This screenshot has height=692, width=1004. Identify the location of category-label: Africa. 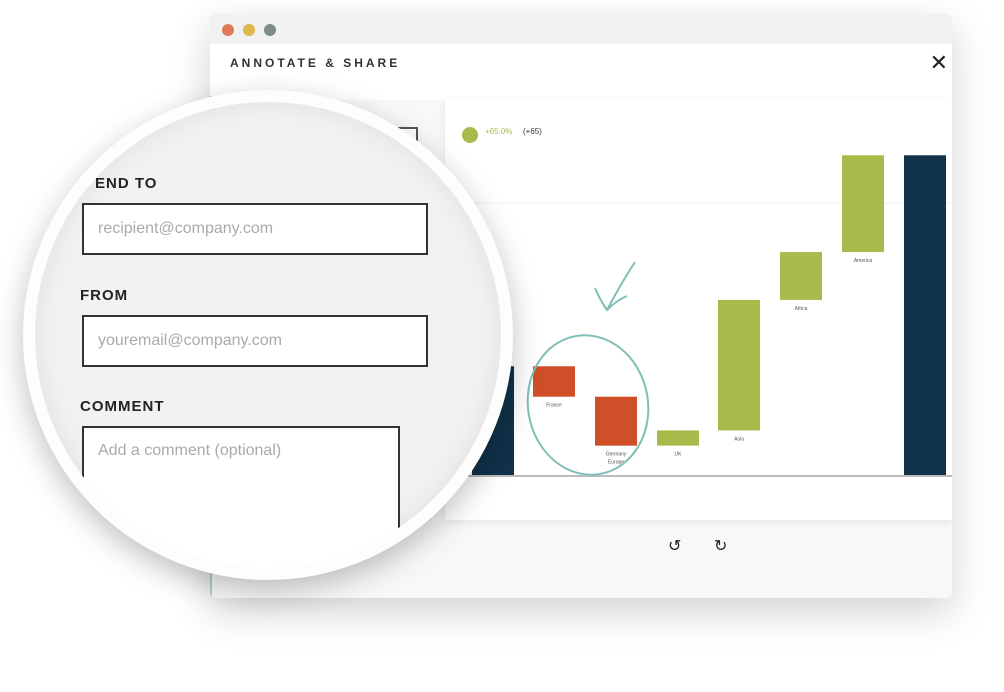
(801, 309).